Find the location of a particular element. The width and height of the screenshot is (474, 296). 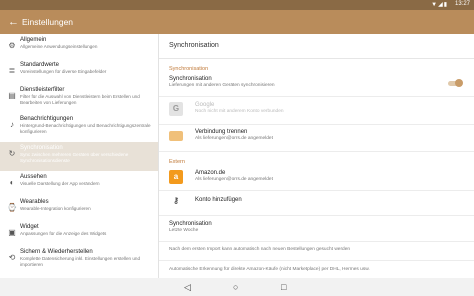

row-title: Amazon.de is located at coordinates (210, 173).